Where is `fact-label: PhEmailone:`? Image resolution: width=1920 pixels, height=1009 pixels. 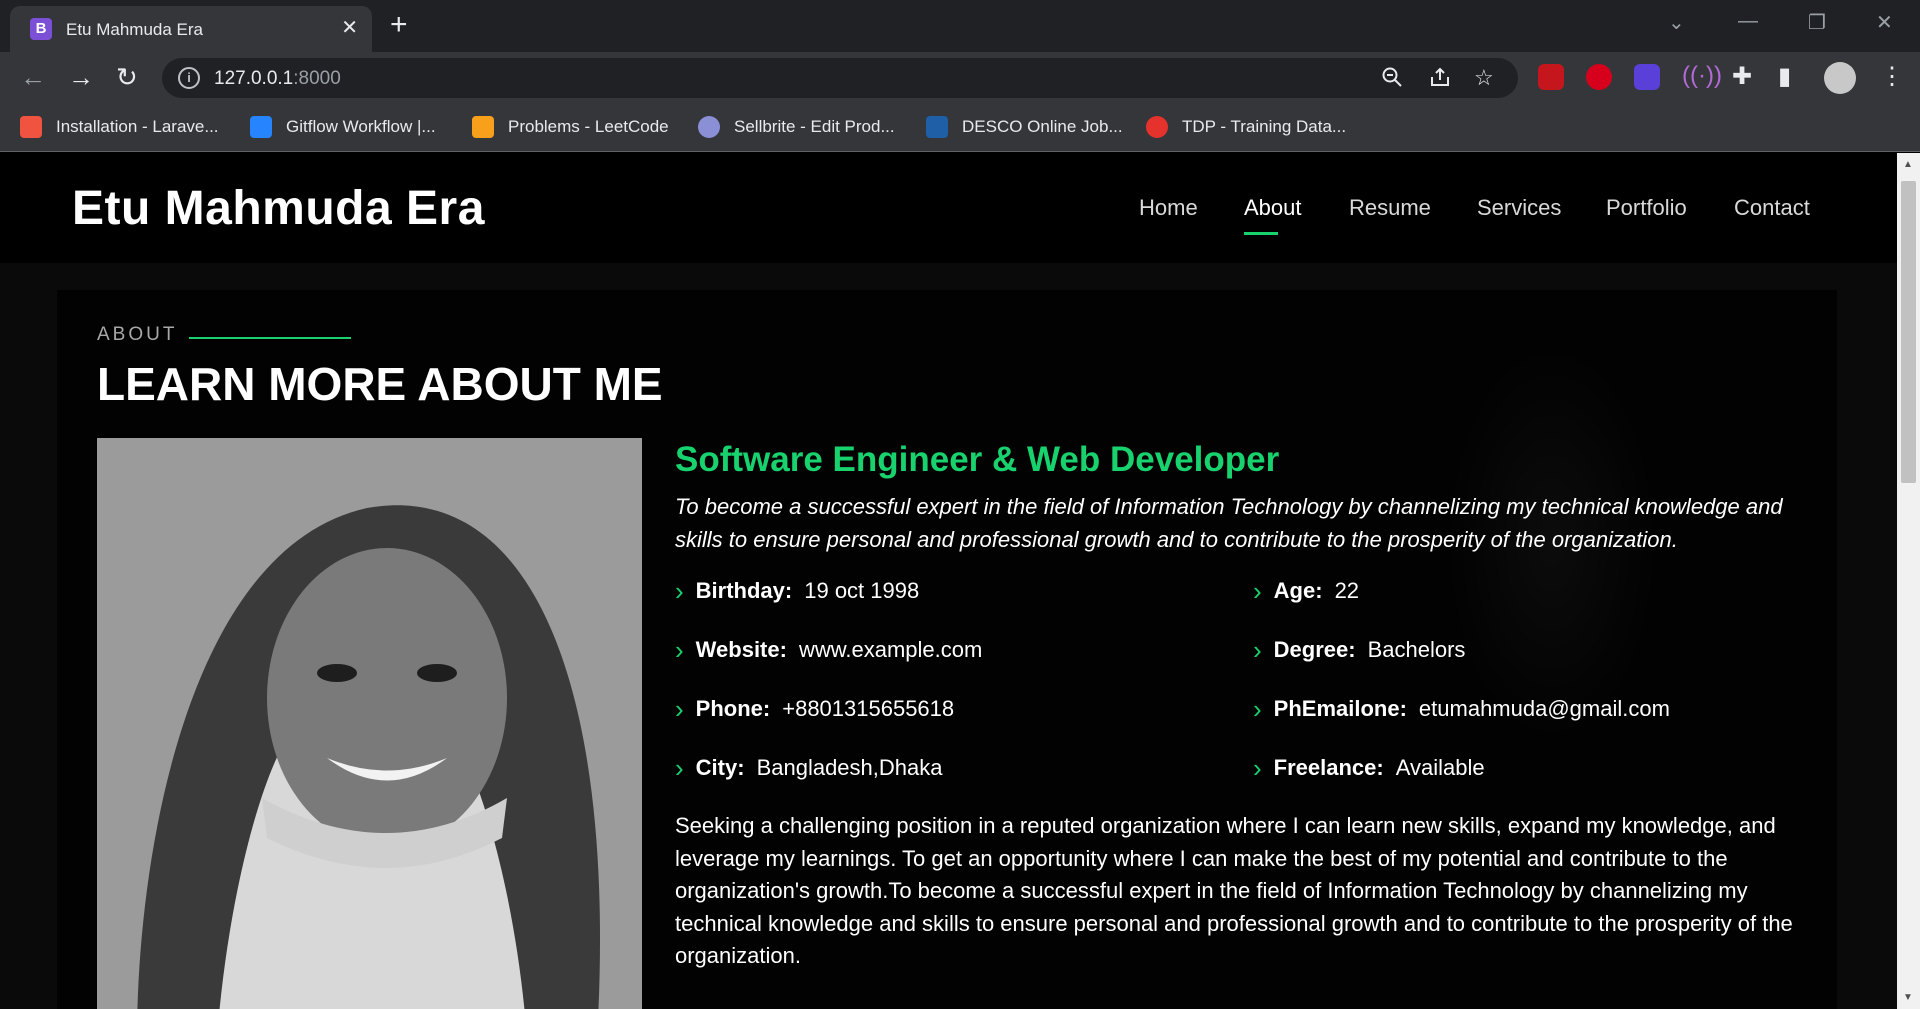 fact-label: PhEmailone: is located at coordinates (1340, 708).